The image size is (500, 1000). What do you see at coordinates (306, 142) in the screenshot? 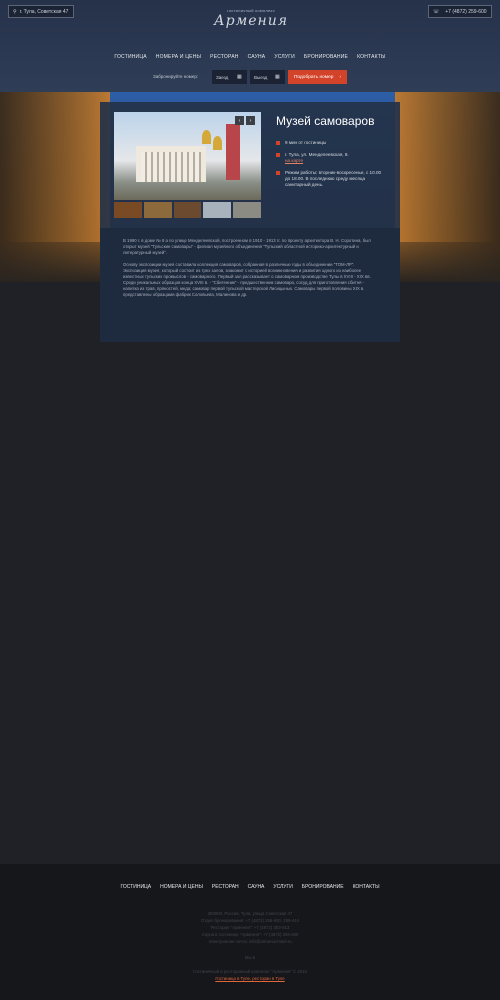
I see `distance-text: 9 мин от гостиницы` at bounding box center [306, 142].